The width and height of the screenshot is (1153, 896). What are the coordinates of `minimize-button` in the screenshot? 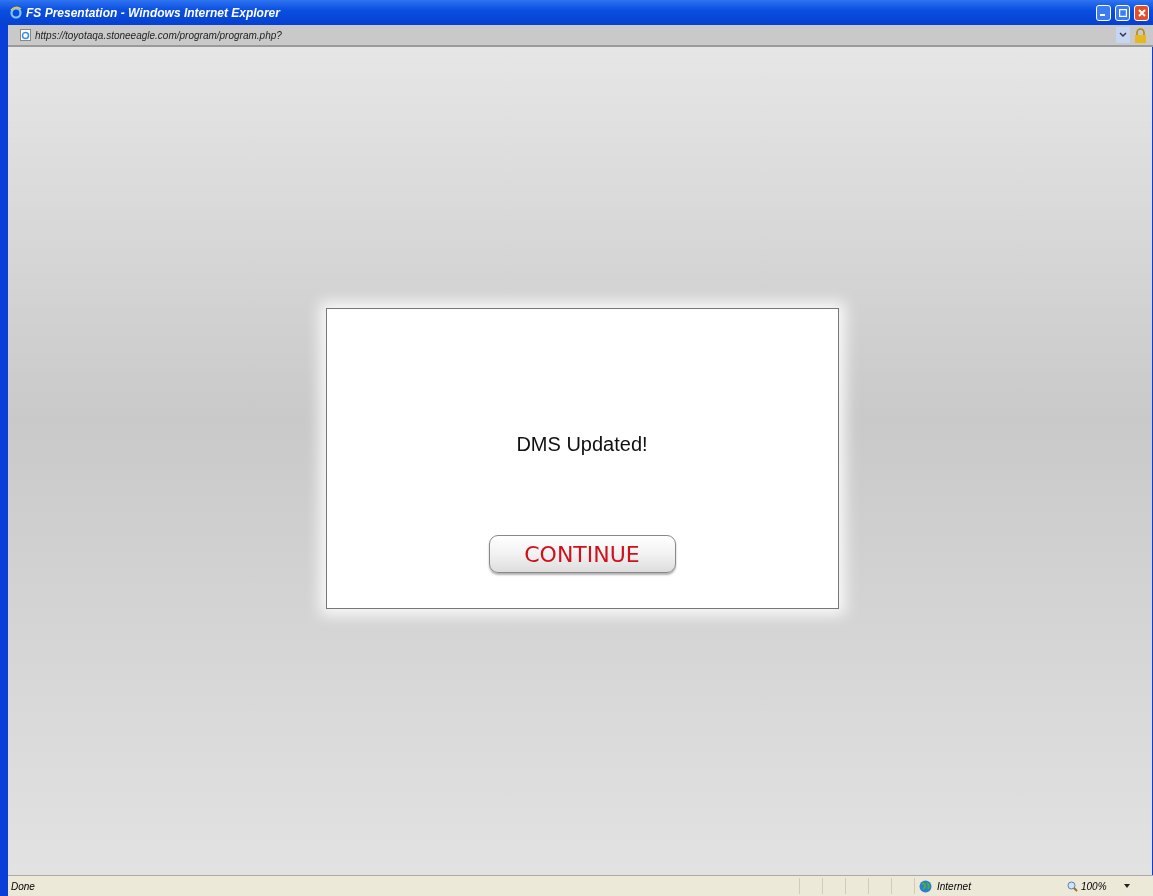 It's located at (1103, 12).